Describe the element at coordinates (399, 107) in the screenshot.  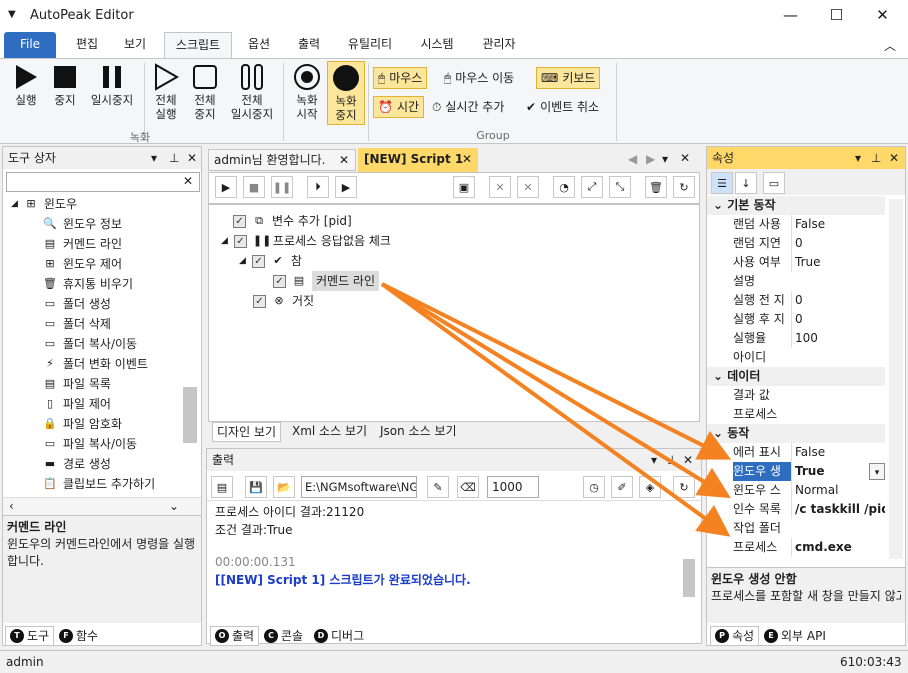
I see `time-toggle: ⏰ 시간` at that location.